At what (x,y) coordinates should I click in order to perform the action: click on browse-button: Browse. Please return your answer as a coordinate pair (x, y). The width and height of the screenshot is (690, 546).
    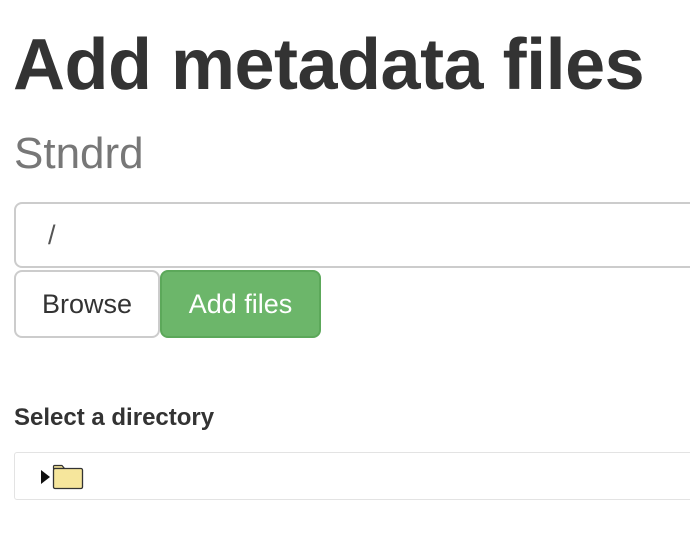
    Looking at the image, I should click on (87, 304).